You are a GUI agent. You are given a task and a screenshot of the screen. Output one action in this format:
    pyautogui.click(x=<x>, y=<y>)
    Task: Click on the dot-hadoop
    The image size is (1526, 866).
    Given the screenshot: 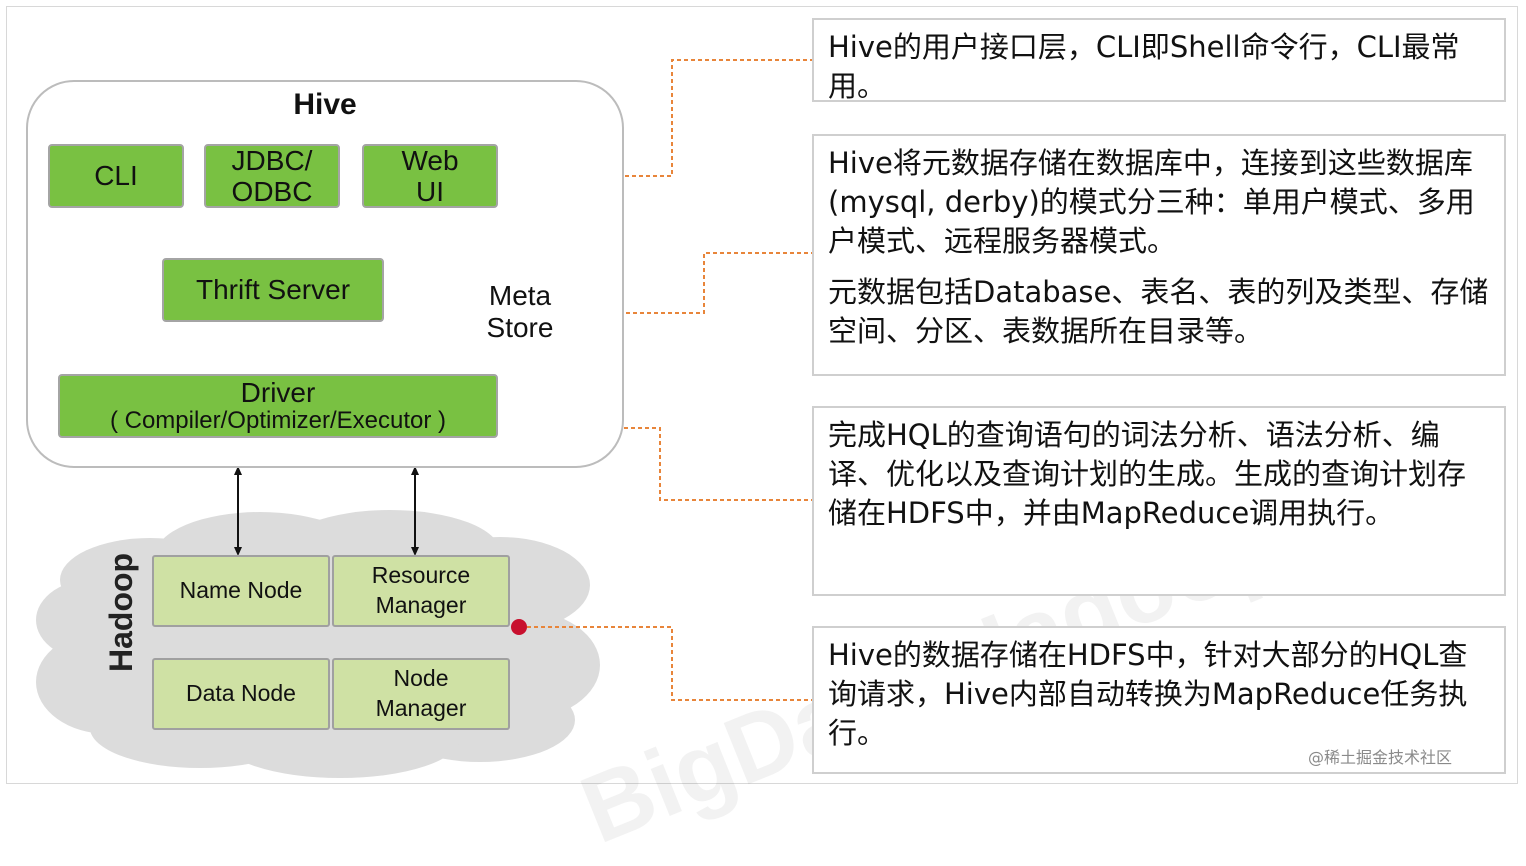 What is the action you would take?
    pyautogui.click(x=519, y=627)
    